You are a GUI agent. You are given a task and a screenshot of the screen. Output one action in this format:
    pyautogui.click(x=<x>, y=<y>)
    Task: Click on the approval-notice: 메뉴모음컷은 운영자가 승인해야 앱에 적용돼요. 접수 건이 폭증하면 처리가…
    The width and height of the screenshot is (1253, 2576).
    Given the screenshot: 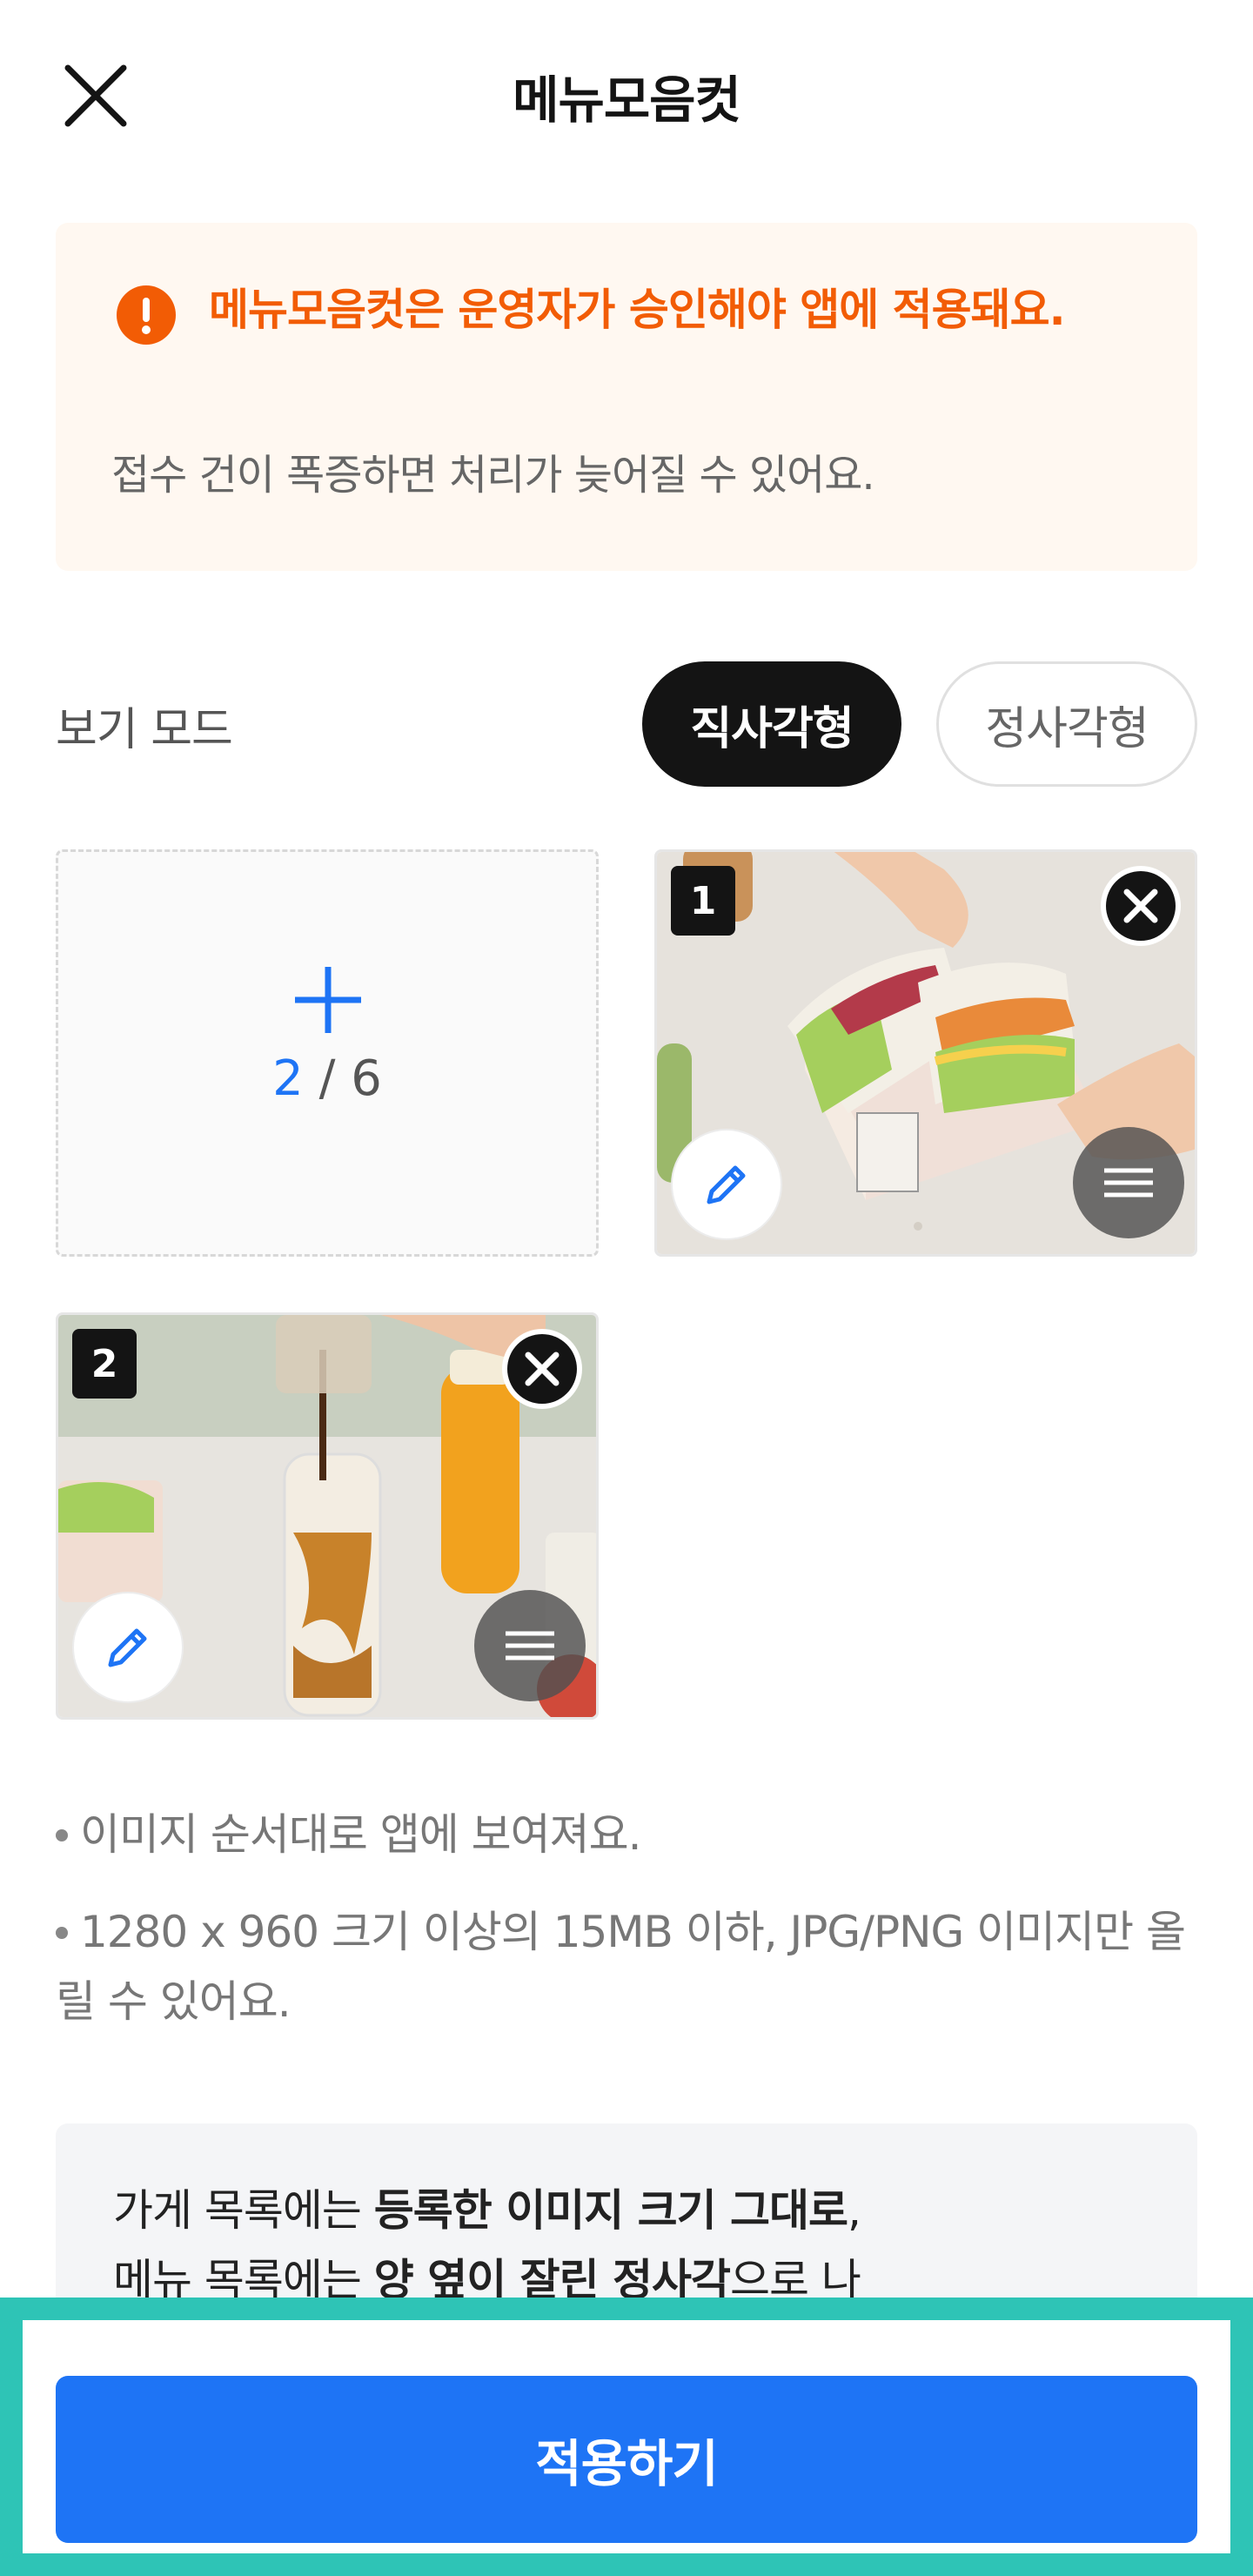 What is the action you would take?
    pyautogui.click(x=626, y=397)
    